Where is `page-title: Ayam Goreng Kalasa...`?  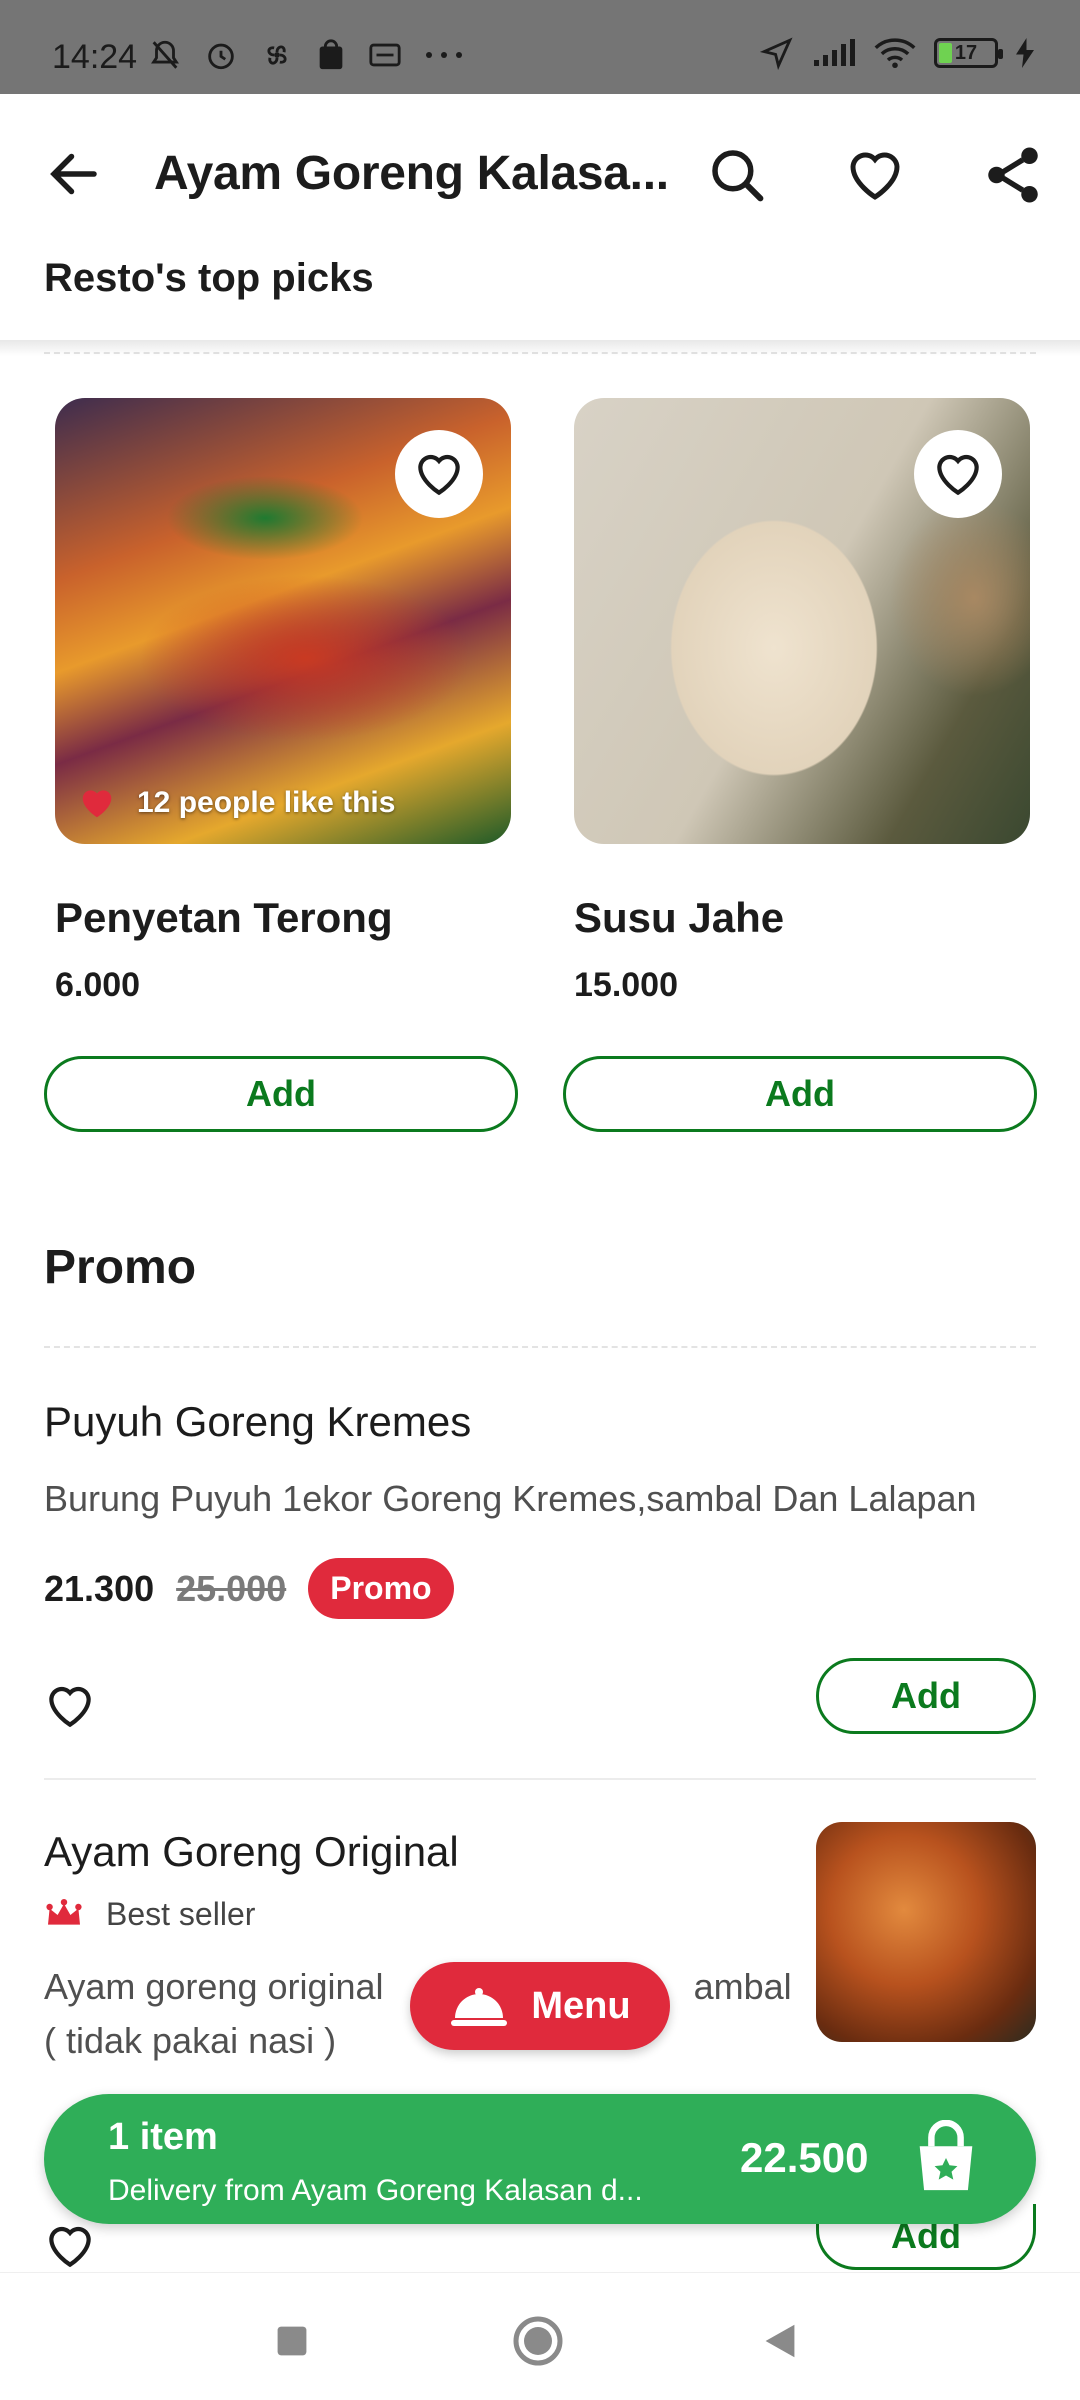 page-title: Ayam Goreng Kalasa... is located at coordinates (411, 173).